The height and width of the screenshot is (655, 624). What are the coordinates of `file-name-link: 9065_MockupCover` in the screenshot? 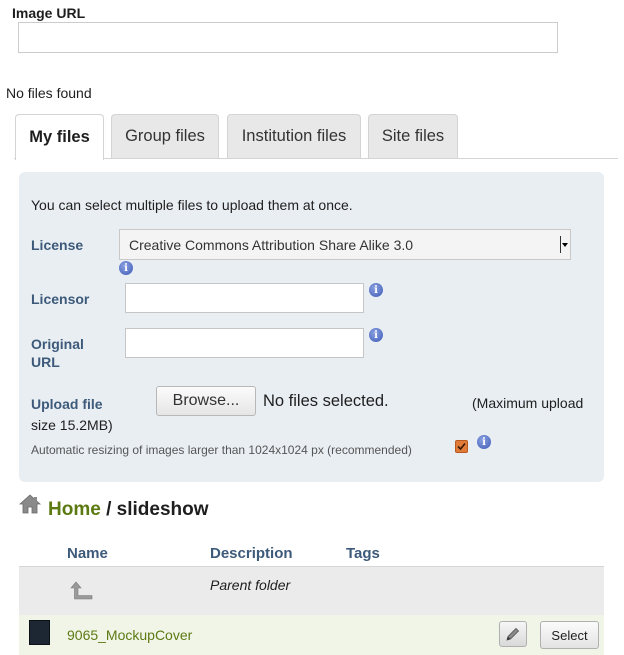 It's located at (129, 635).